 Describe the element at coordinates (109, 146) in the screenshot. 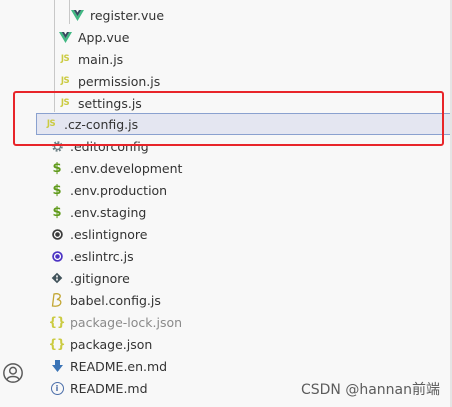

I see `file-label: .editorconfig` at that location.